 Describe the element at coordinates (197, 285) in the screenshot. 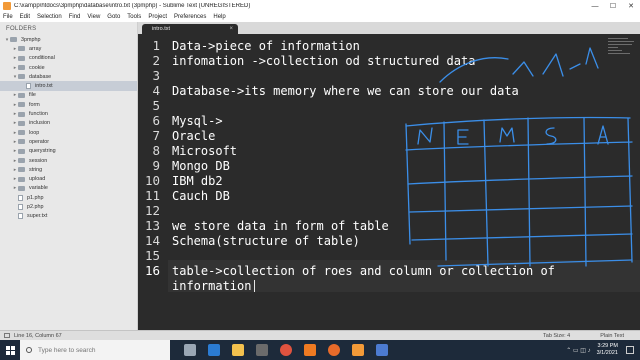

I see `code-line: information` at that location.